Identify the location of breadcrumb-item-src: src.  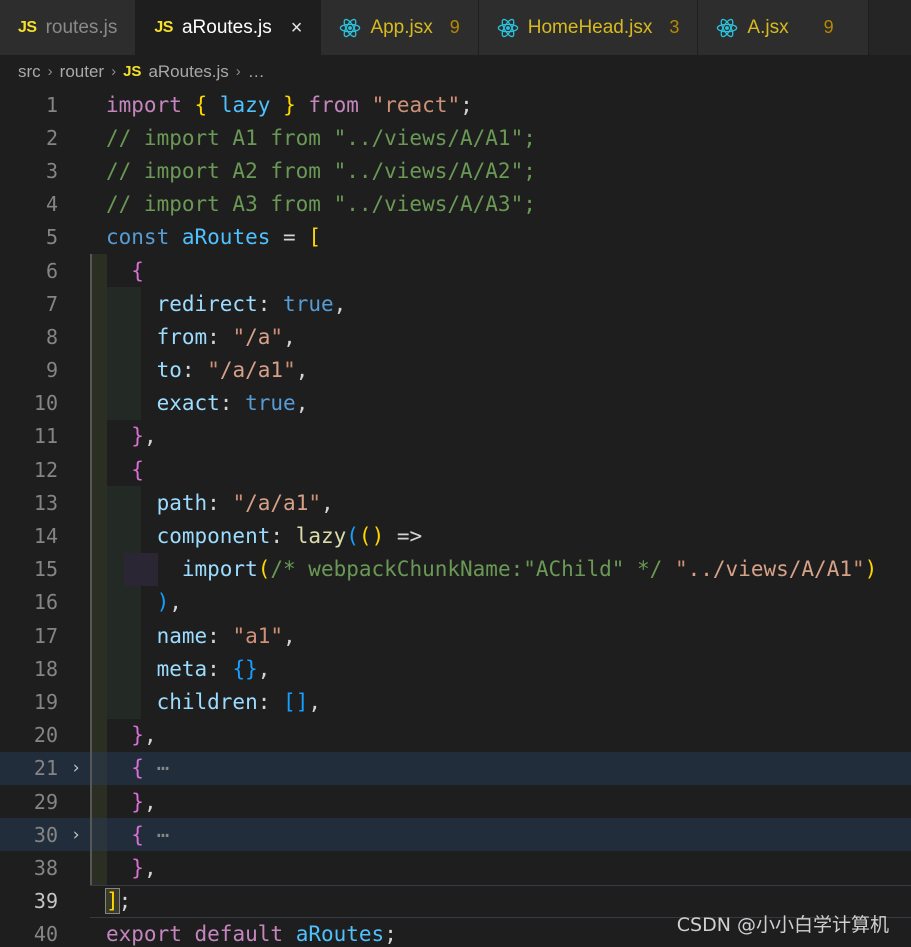
(29, 72).